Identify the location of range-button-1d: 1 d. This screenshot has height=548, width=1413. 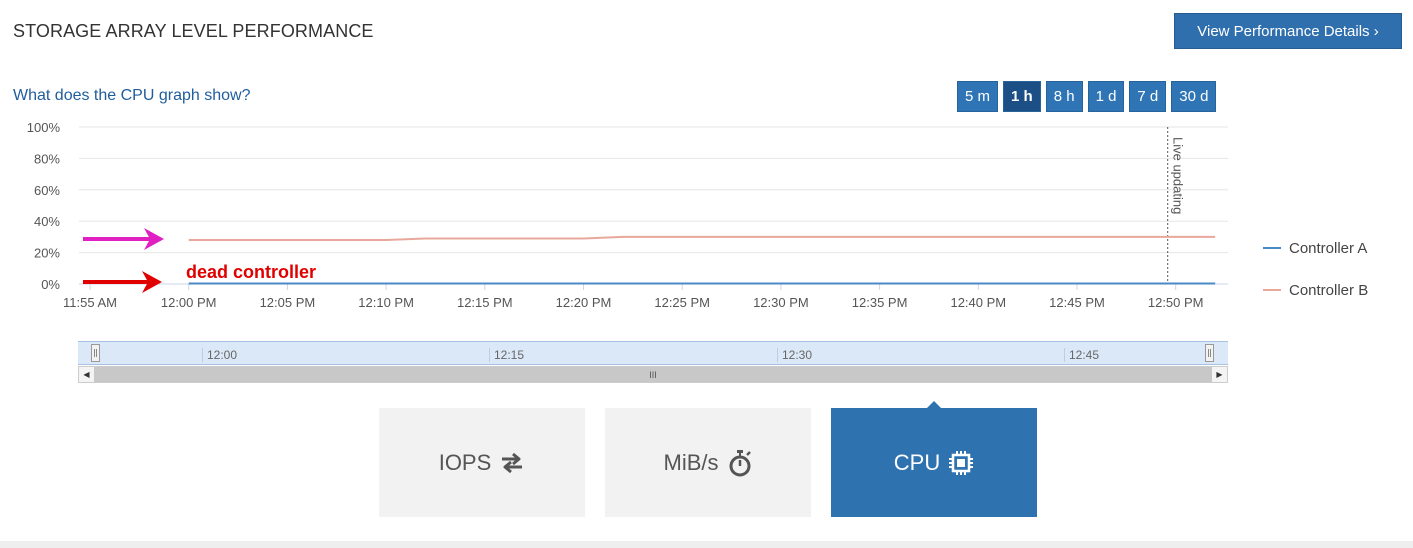
(1106, 96).